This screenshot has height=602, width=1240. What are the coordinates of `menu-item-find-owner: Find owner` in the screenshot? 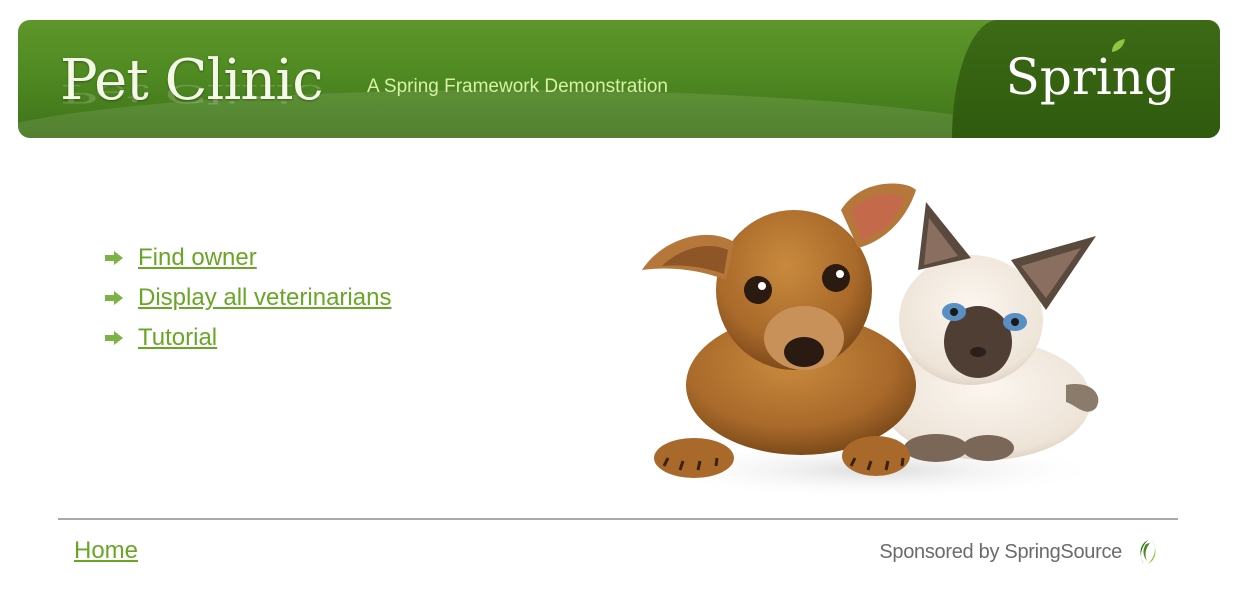 It's located at (247, 258).